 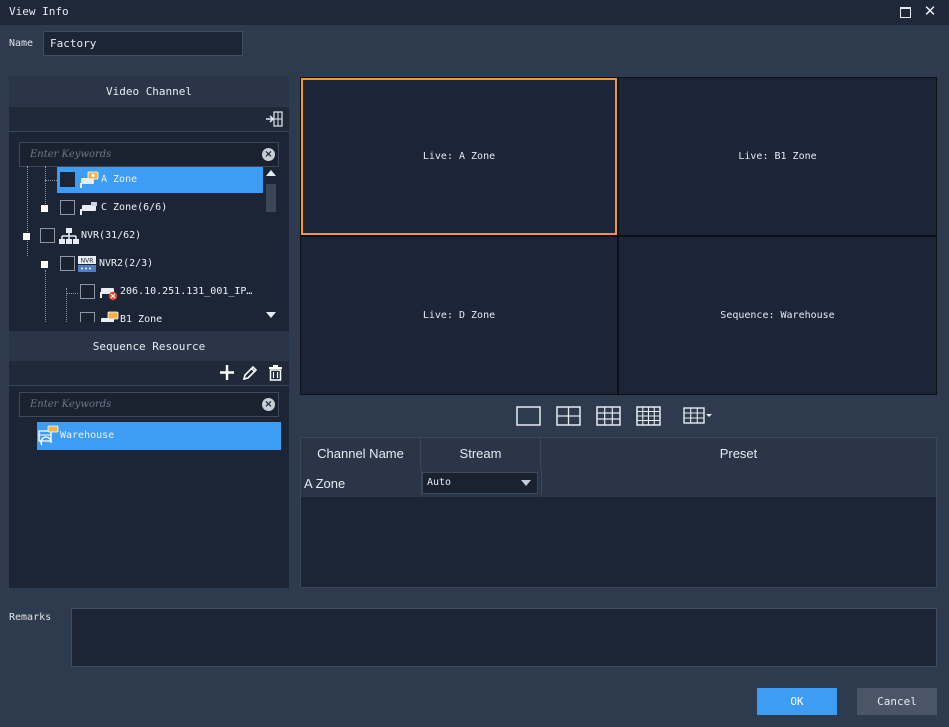 What do you see at coordinates (325, 483) in the screenshot?
I see `channel-name-cell: A Zone` at bounding box center [325, 483].